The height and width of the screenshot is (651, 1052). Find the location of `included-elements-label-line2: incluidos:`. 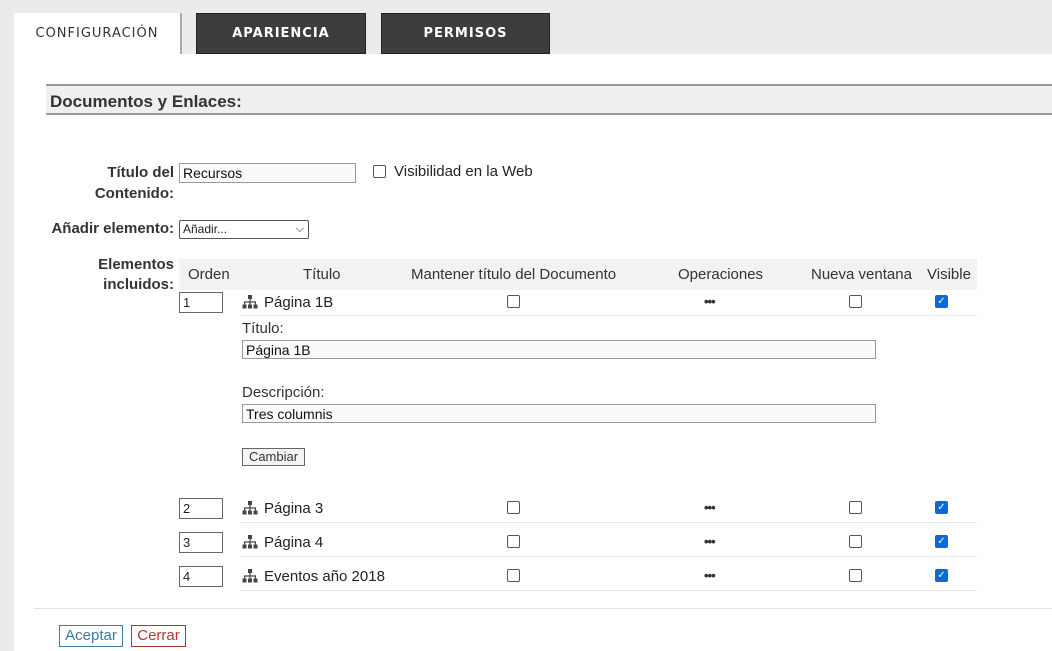

included-elements-label-line2: incluidos: is located at coordinates (138, 284).